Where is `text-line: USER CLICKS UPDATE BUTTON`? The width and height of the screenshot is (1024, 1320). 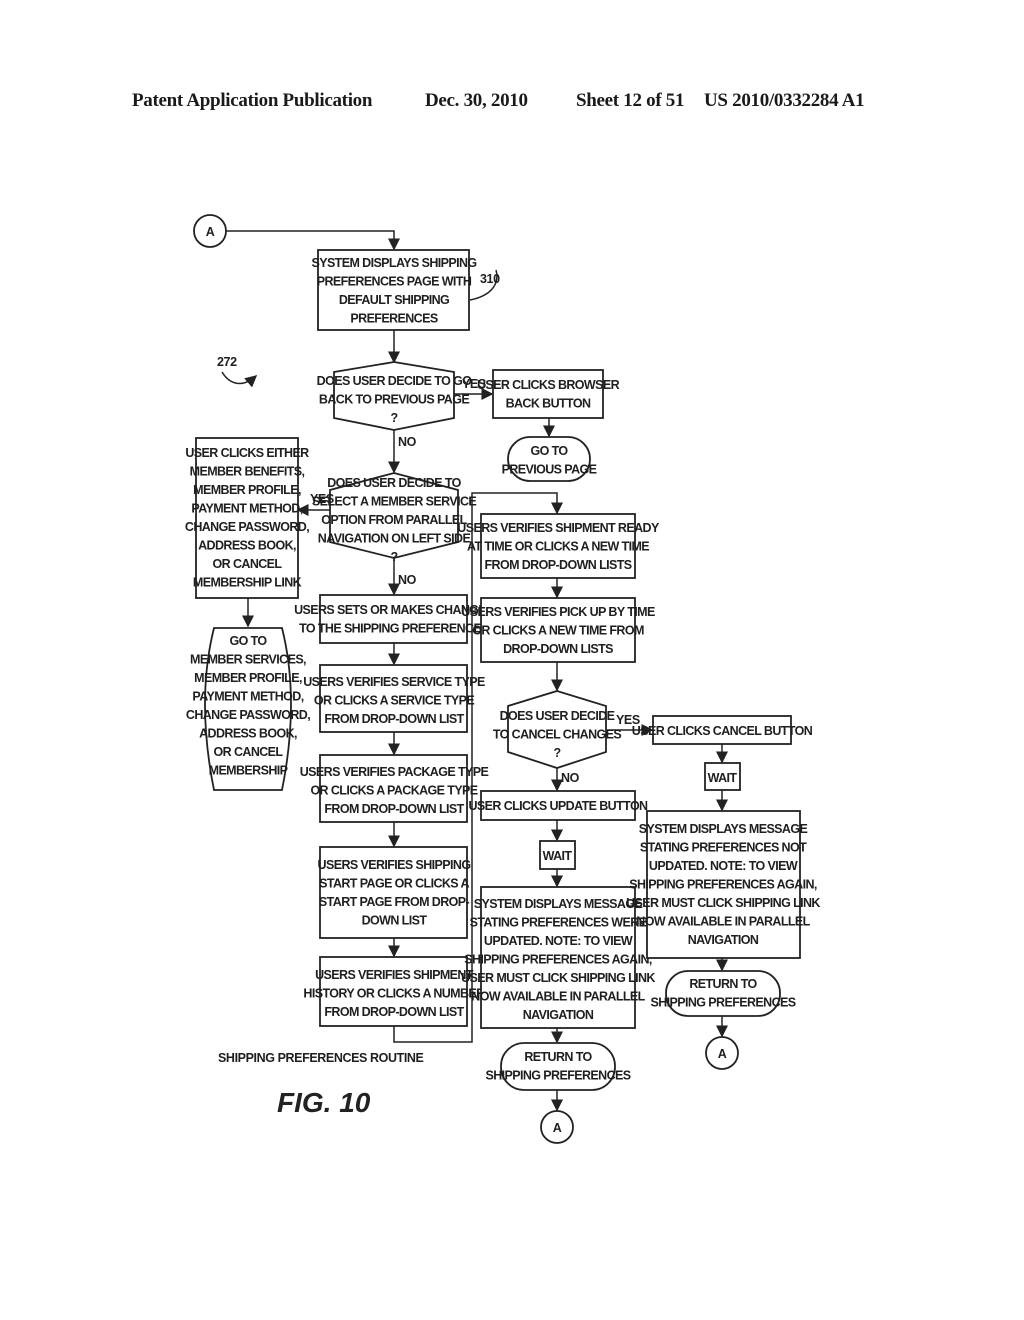 text-line: USER CLICKS UPDATE BUTTON is located at coordinates (559, 806).